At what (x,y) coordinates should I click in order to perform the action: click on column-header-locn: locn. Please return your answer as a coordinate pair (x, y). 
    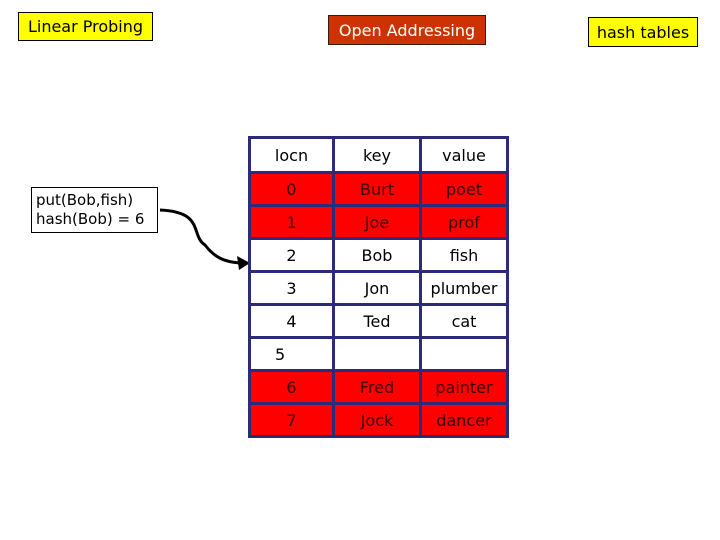
    Looking at the image, I should click on (291, 155).